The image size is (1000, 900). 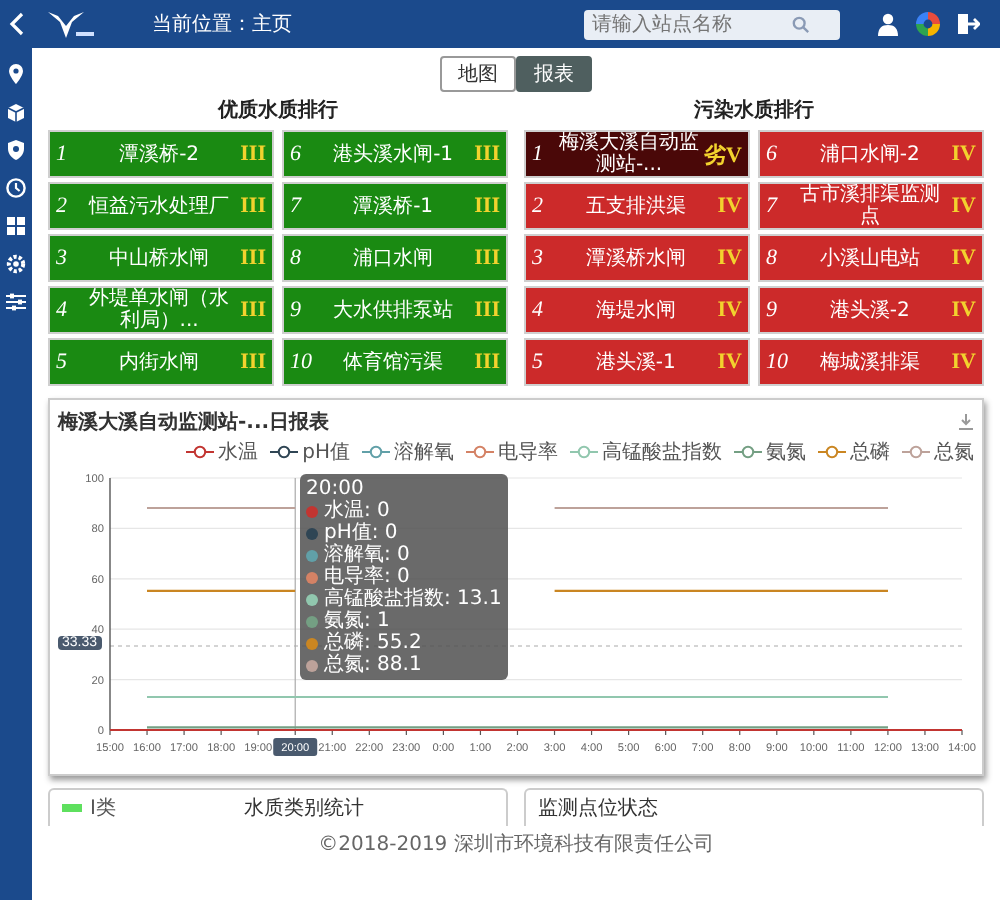 What do you see at coordinates (754, 110) in the screenshot?
I see `ranking-title: 污染水质排行` at bounding box center [754, 110].